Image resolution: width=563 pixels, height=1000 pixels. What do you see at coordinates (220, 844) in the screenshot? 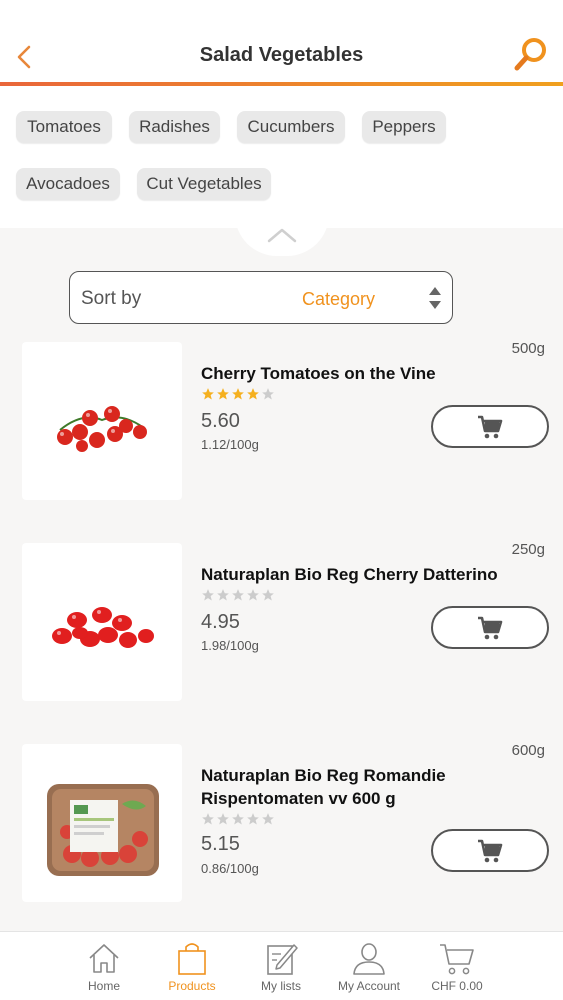
I see `product-price: 5.15` at bounding box center [220, 844].